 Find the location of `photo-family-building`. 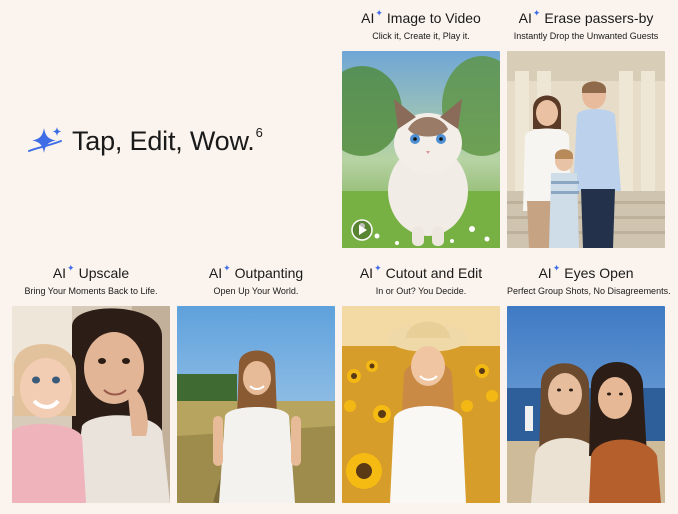

photo-family-building is located at coordinates (586, 149).